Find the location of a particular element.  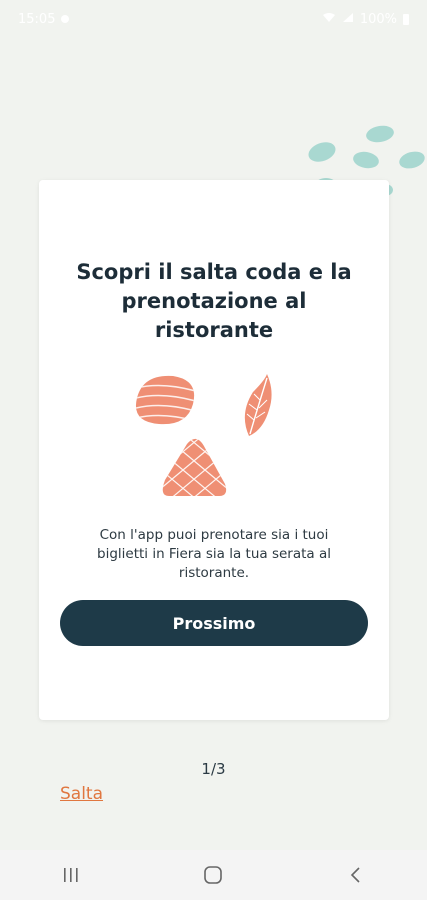

status-battery-text: 100% is located at coordinates (378, 19).